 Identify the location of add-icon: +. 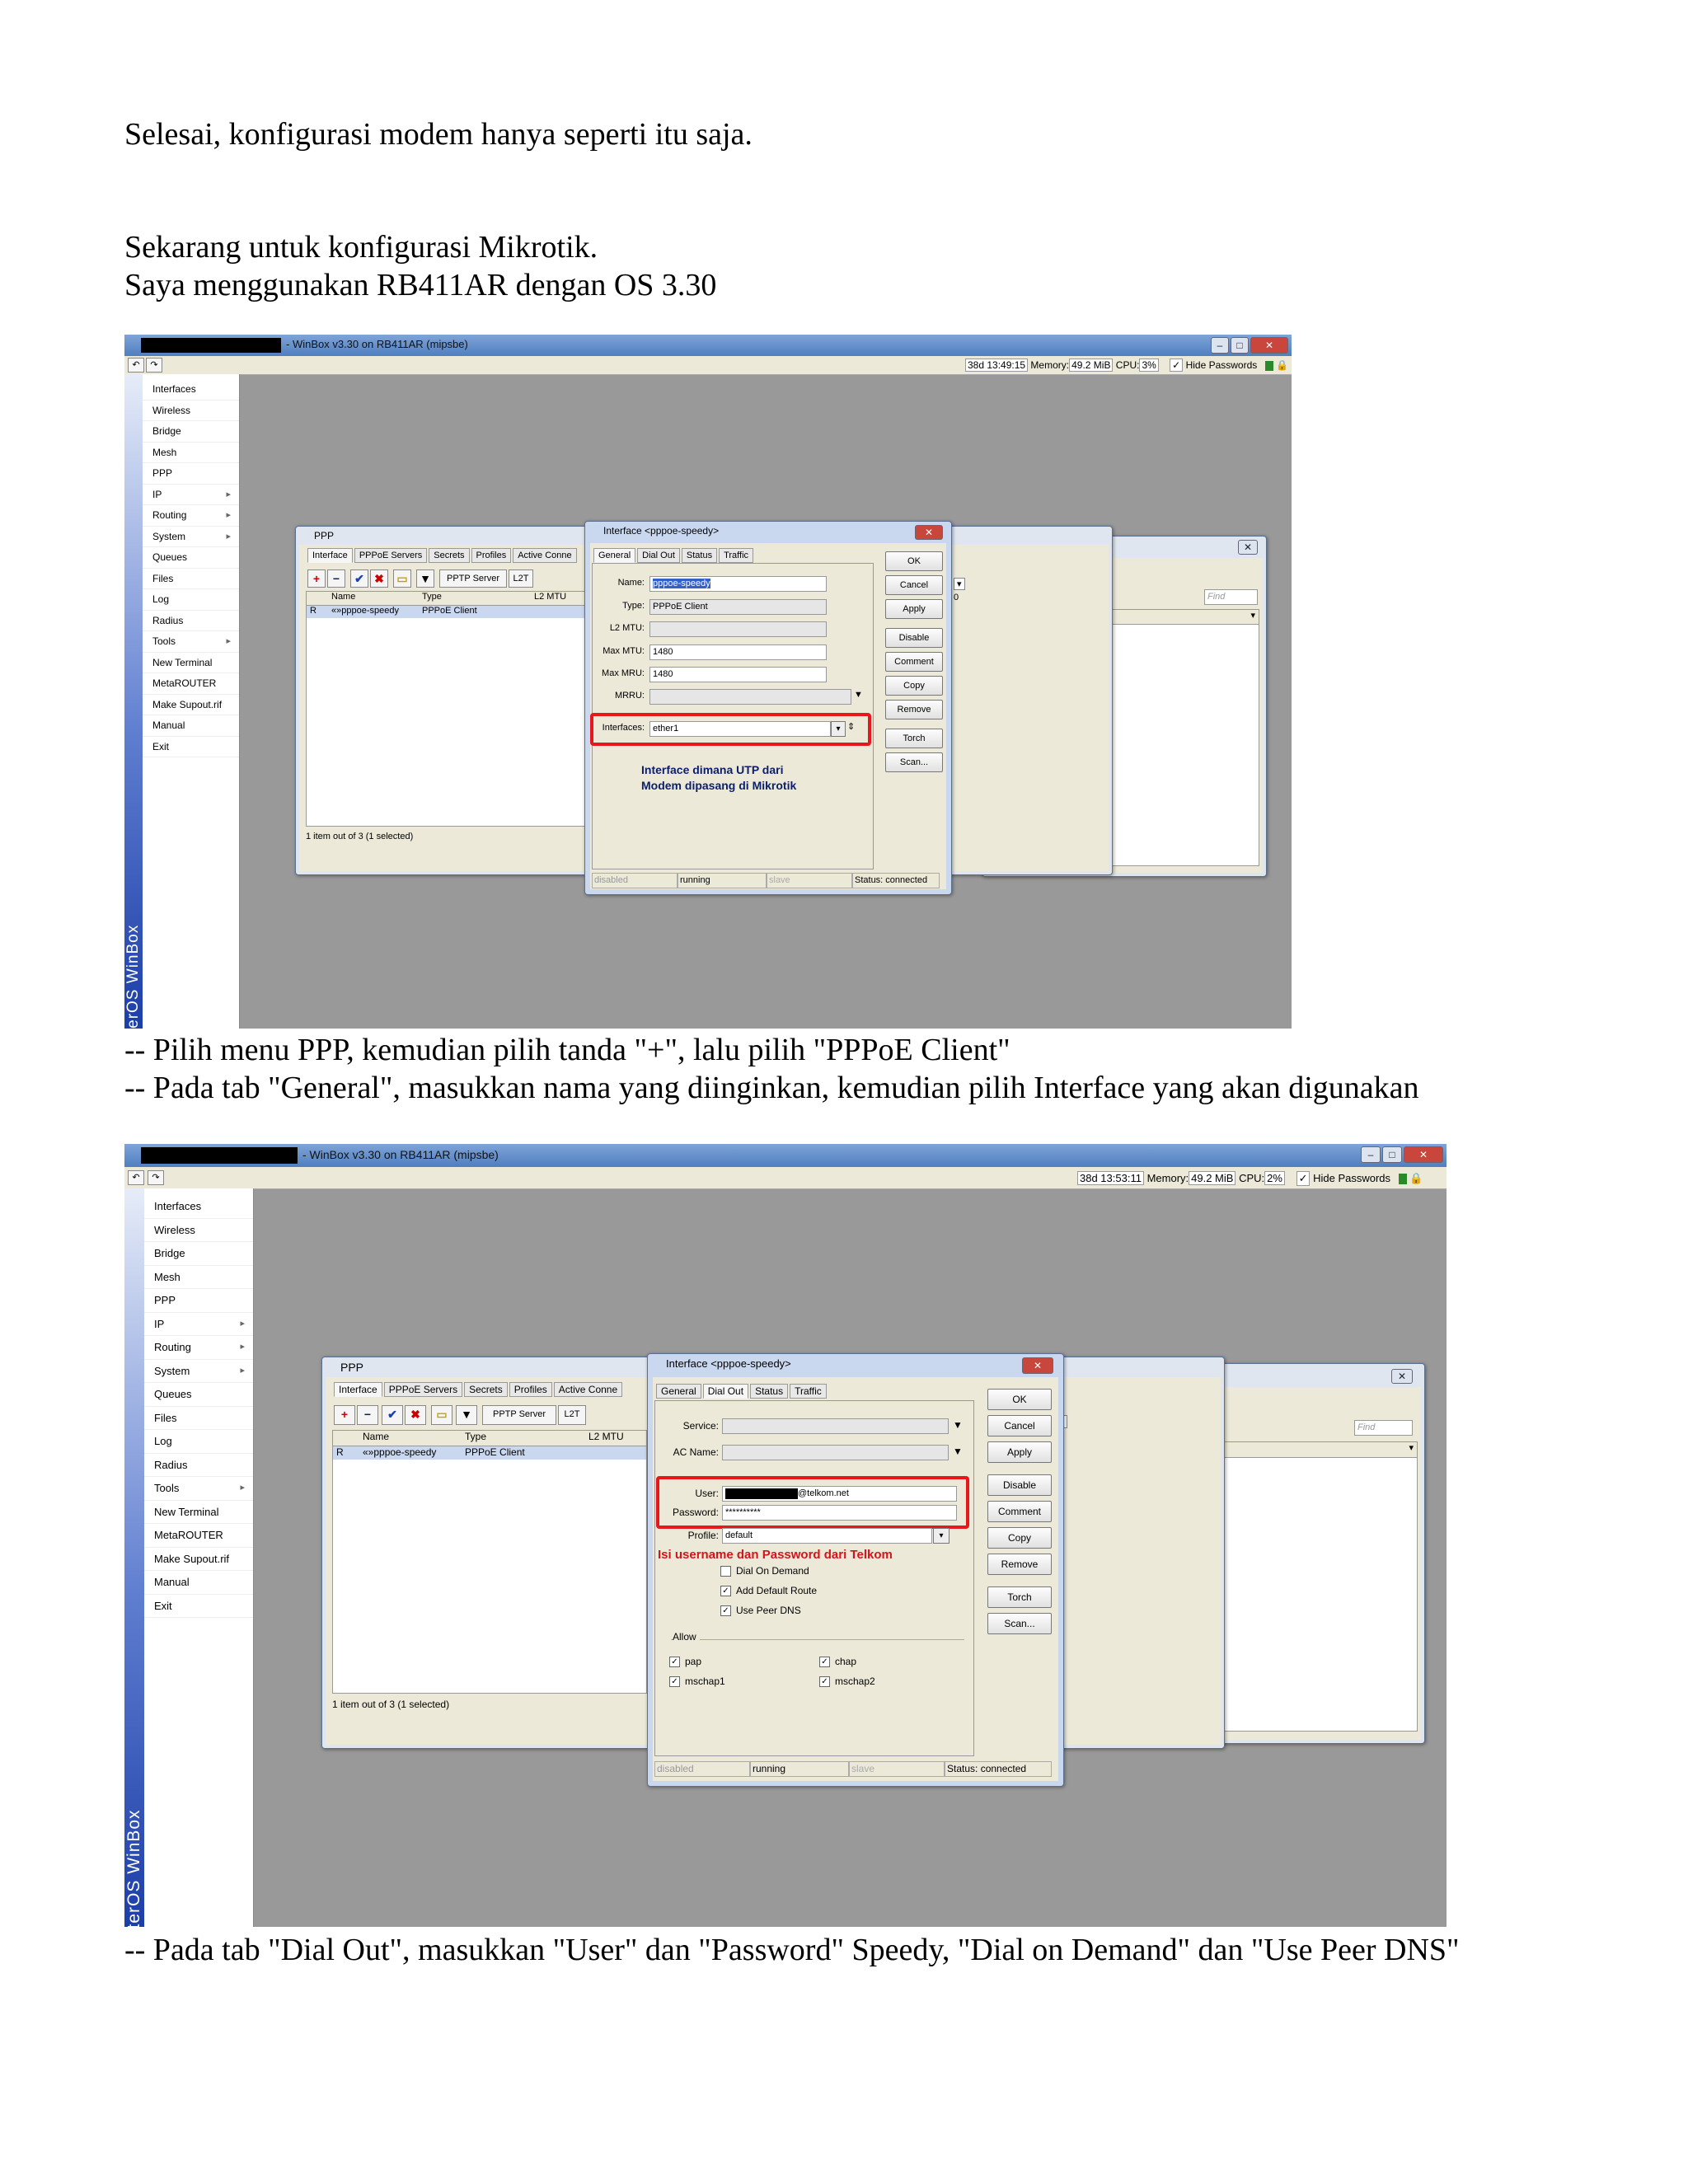
(344, 1415).